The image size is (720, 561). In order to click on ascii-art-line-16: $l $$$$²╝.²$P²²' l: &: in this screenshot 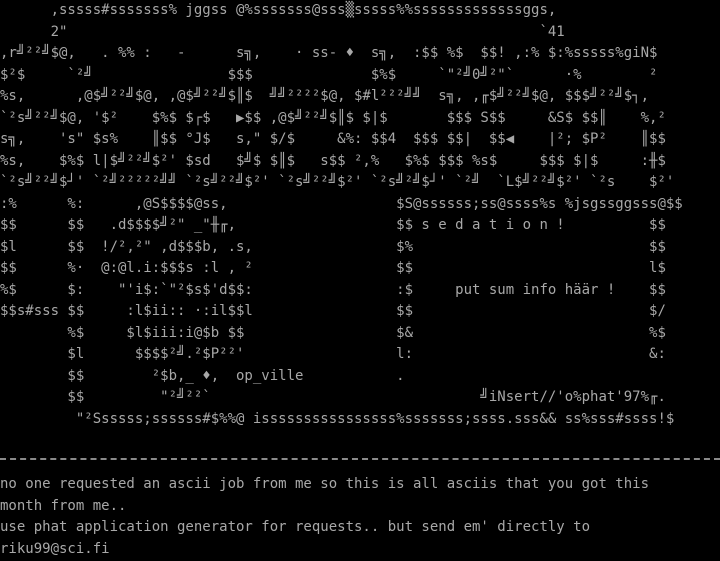, I will do `click(333, 354)`.